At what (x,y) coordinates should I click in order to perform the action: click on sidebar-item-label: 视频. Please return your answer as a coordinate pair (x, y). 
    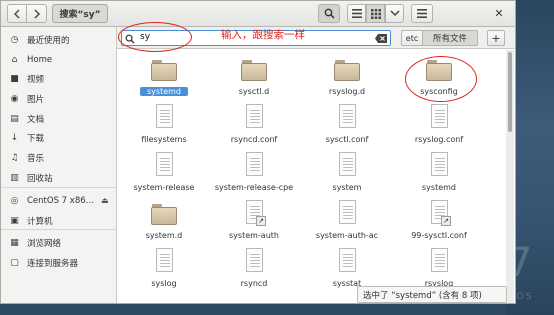
    Looking at the image, I should click on (36, 79).